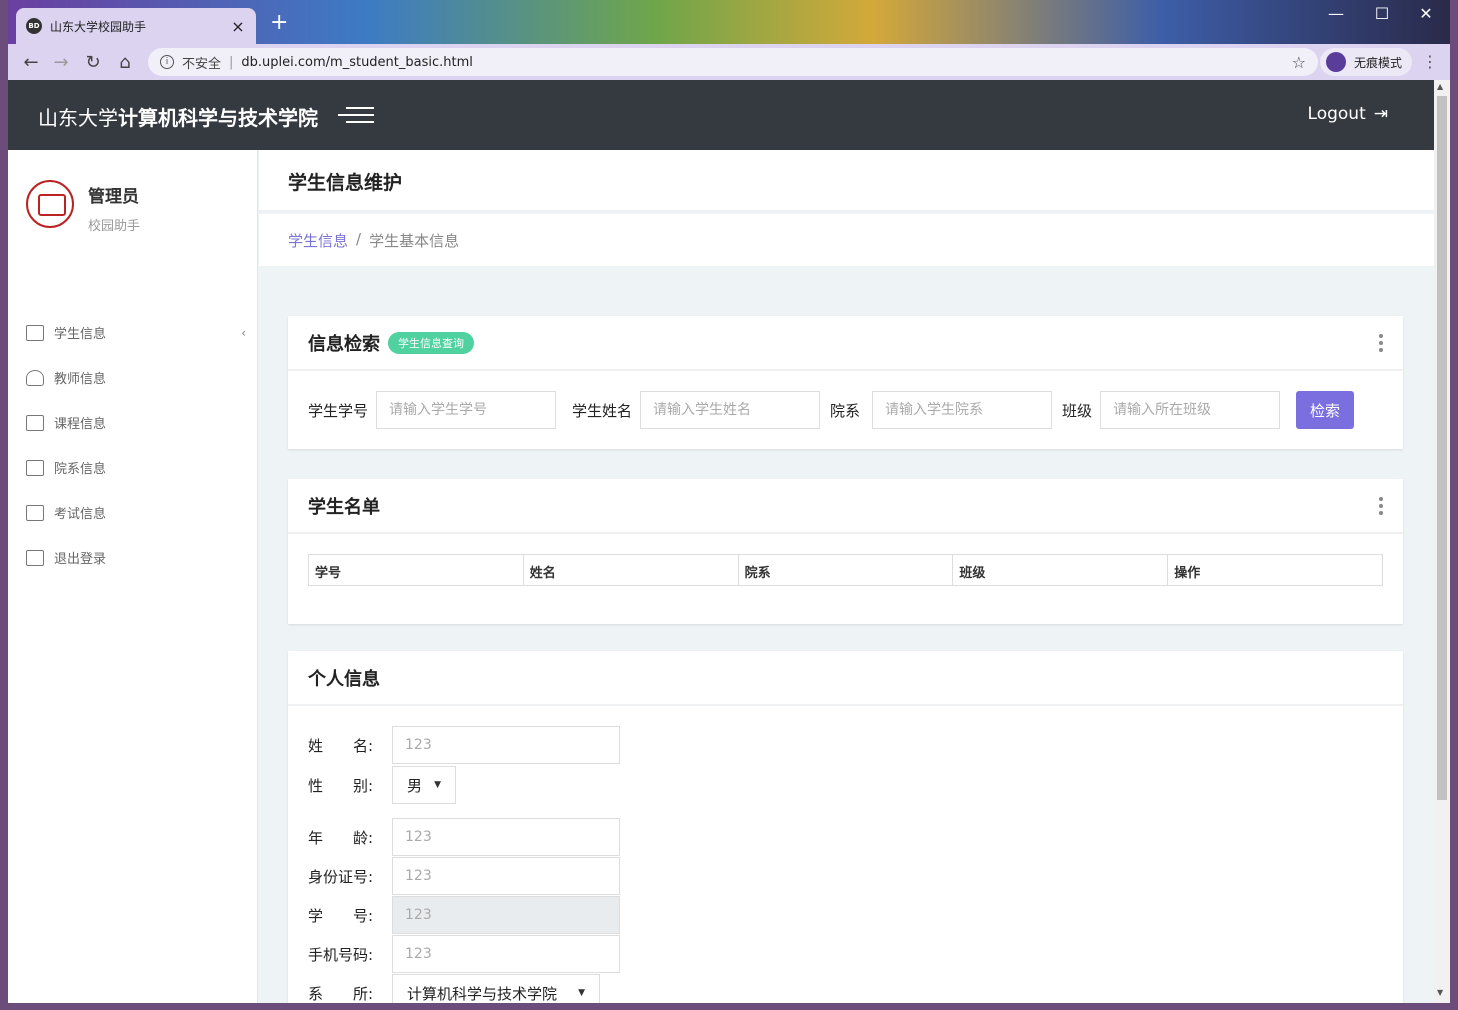 The height and width of the screenshot is (1010, 1458). Describe the element at coordinates (1426, 13) in the screenshot. I see `close-window-icon: ✕` at that location.